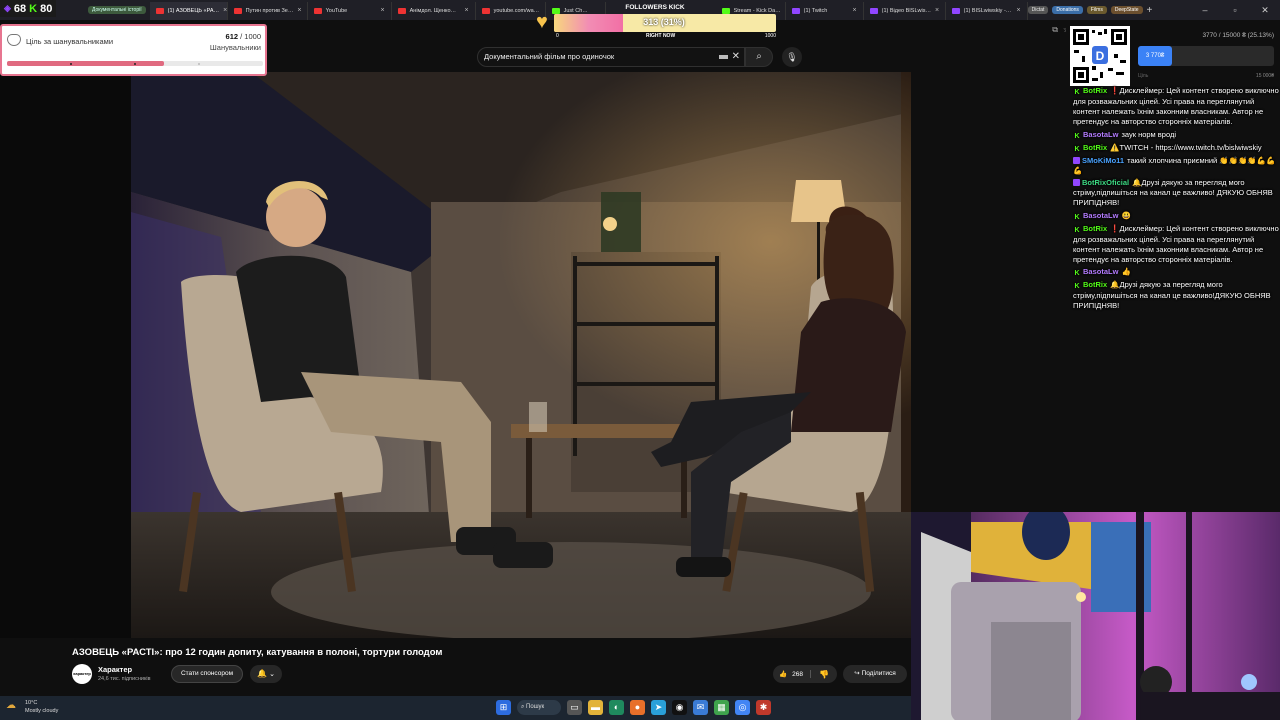 Image resolution: width=1280 pixels, height=720 pixels. Describe the element at coordinates (770, 36) in the screenshot. I see `followers-max: 1000` at that location.